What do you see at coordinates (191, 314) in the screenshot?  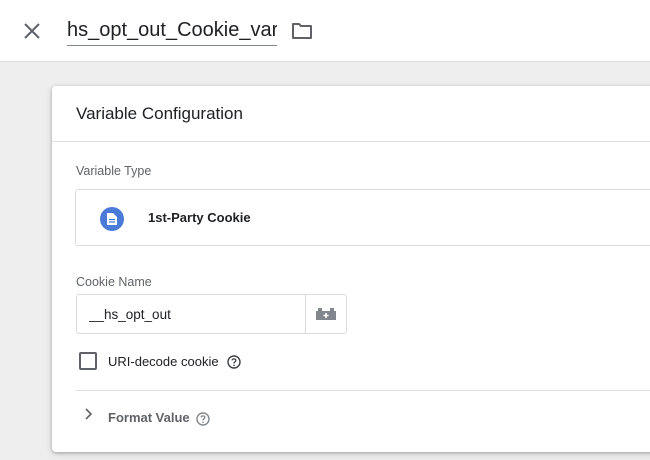 I see `cookie-name-input` at bounding box center [191, 314].